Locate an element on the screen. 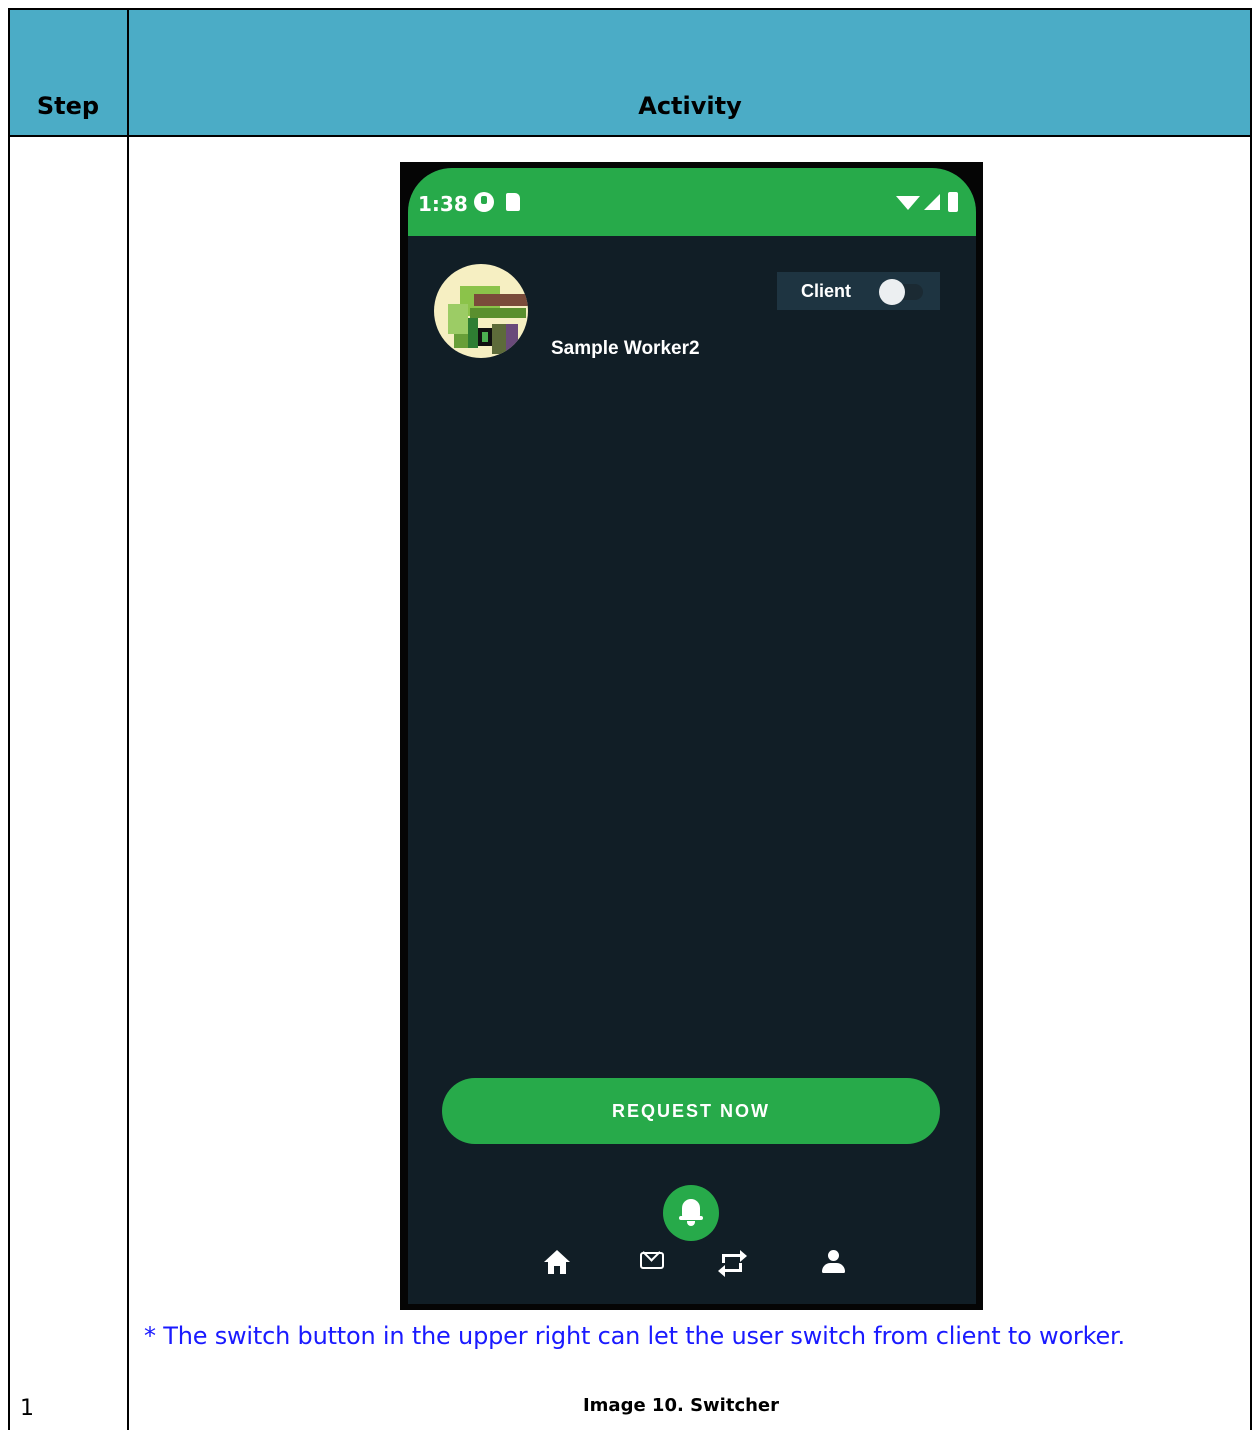 This screenshot has width=1252, height=1430. wifi-icon is located at coordinates (908, 203).